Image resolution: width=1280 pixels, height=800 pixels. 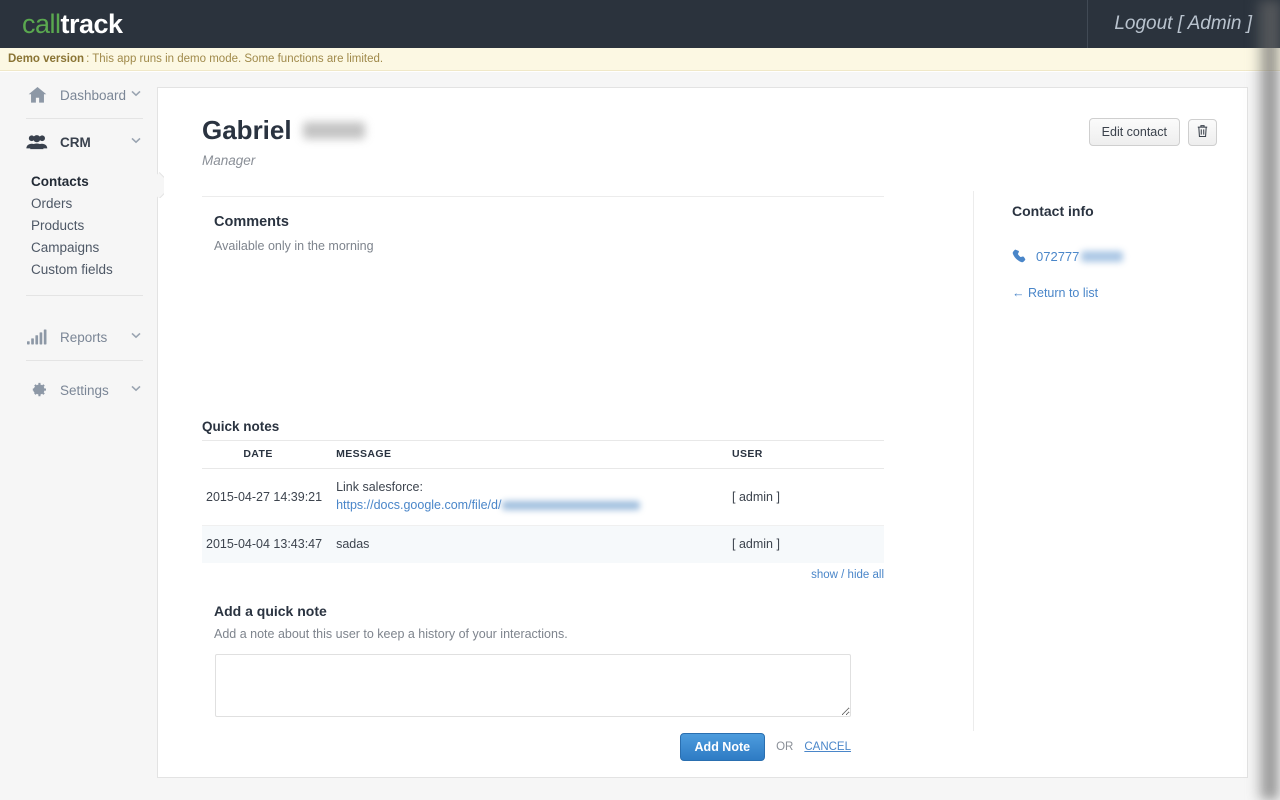 What do you see at coordinates (533, 747) in the screenshot?
I see `add-note-actions: Add Note OR CANCEL` at bounding box center [533, 747].